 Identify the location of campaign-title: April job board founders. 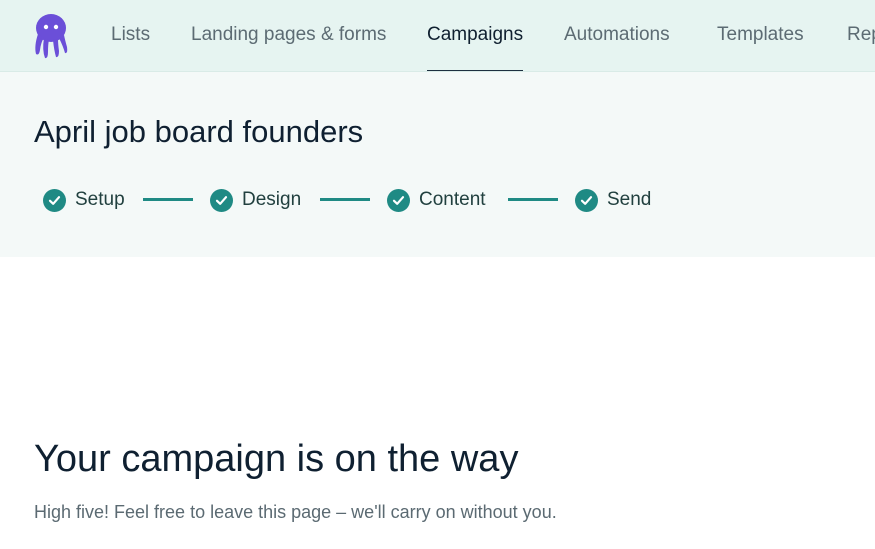
(199, 131).